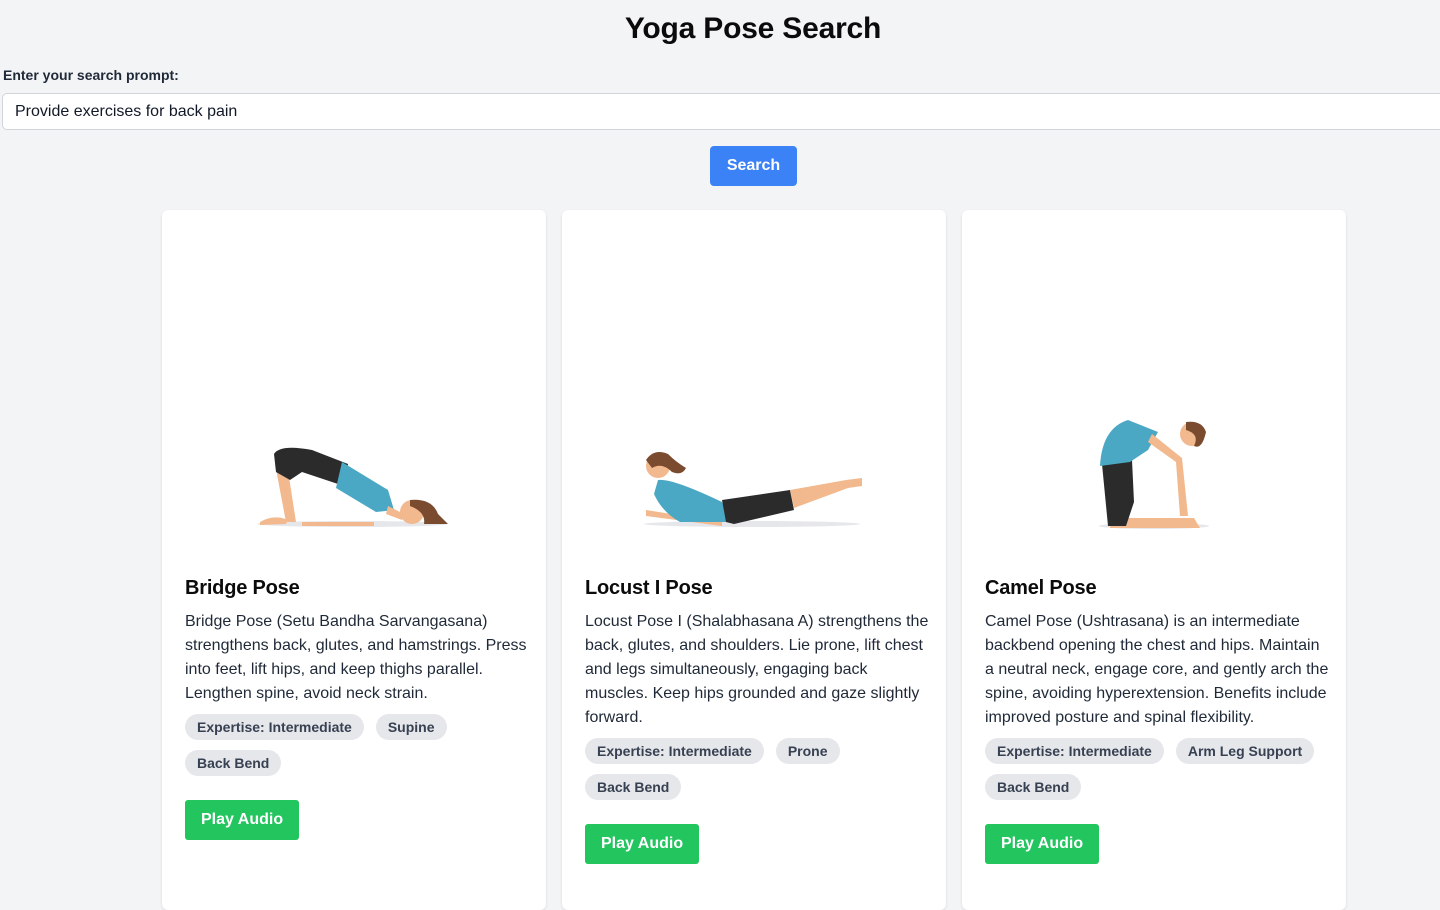 Image resolution: width=1440 pixels, height=910 pixels. What do you see at coordinates (753, 166) in the screenshot?
I see `search-button: Search` at bounding box center [753, 166].